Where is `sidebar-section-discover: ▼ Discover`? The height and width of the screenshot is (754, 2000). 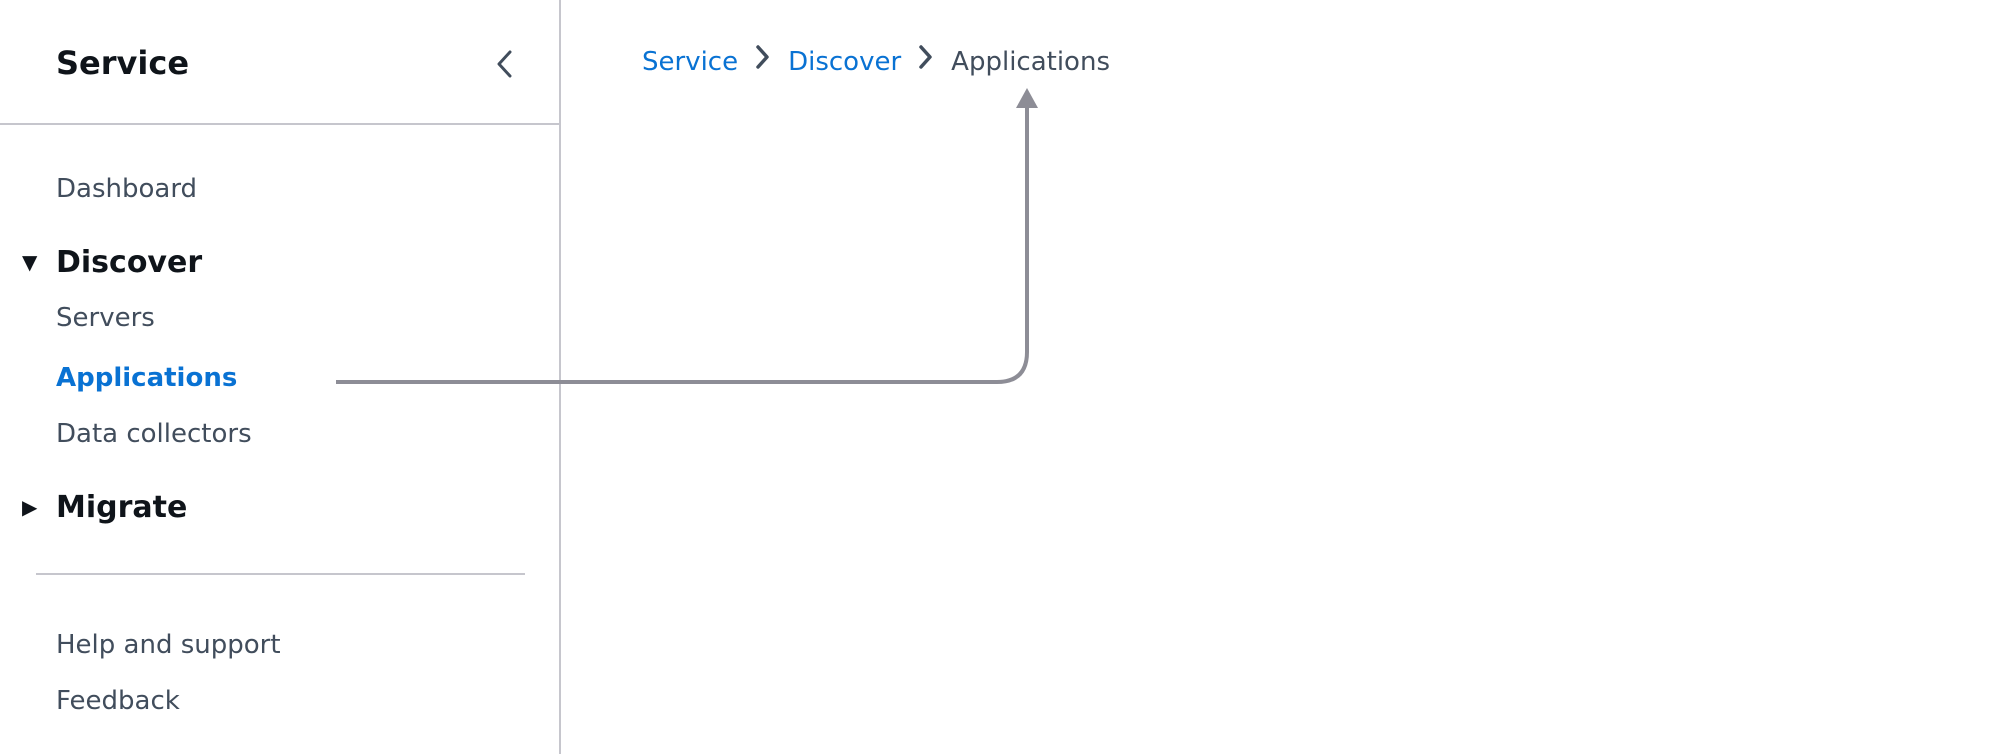
sidebar-section-discover: ▼ Discover is located at coordinates (112, 262).